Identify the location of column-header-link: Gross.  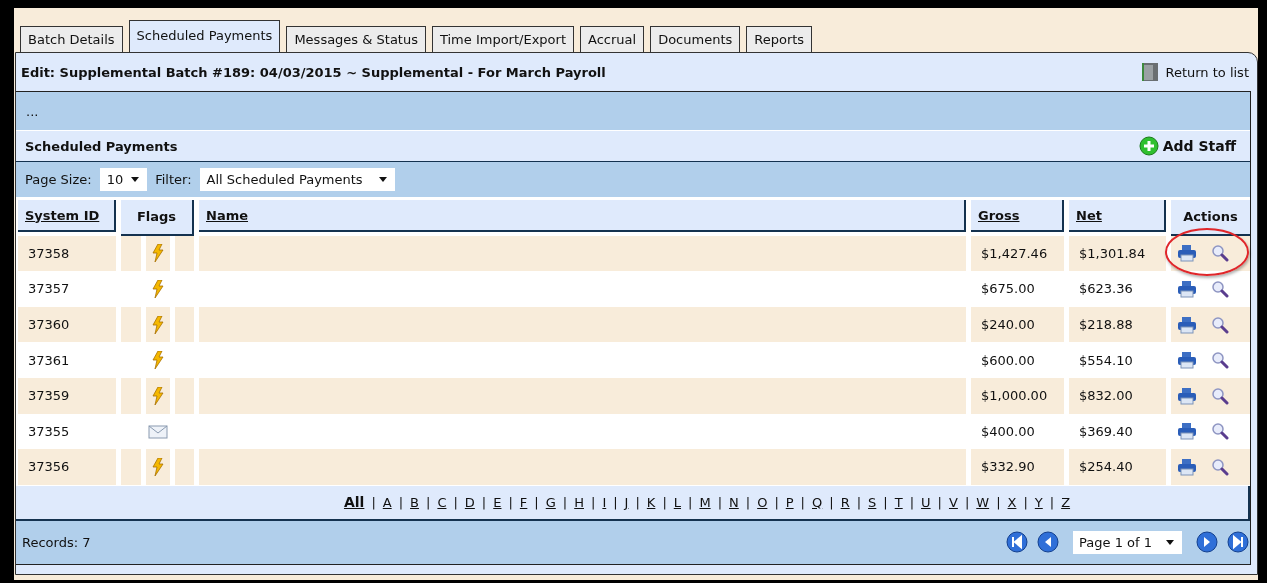
(1017, 216).